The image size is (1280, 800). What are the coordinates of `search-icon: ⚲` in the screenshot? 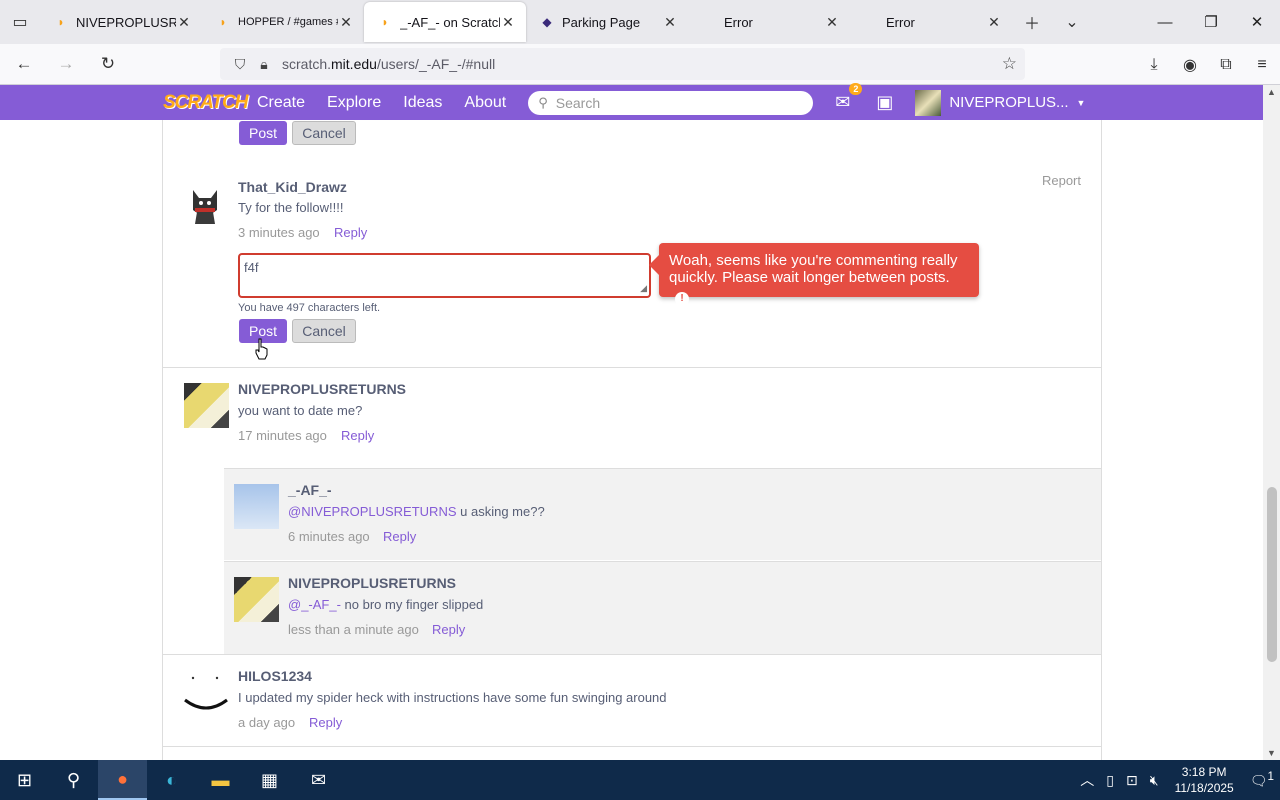 It's located at (73, 780).